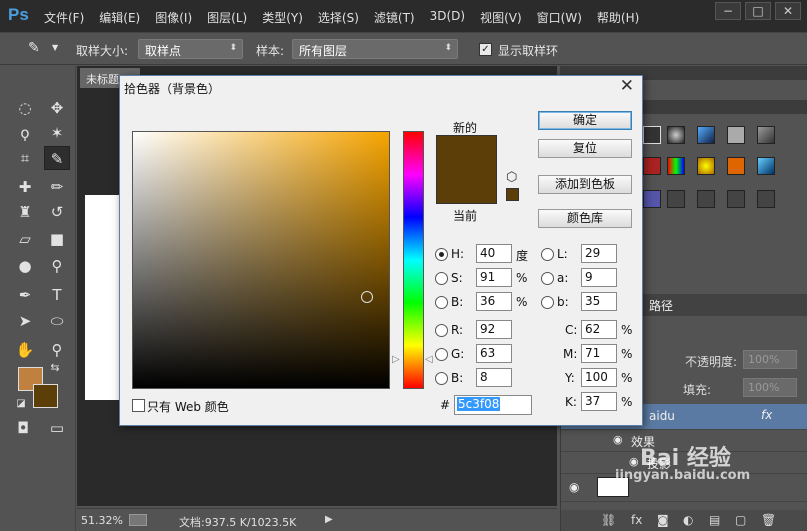 The height and width of the screenshot is (531, 807). Describe the element at coordinates (367, 297) in the screenshot. I see `color-field-marker` at that location.